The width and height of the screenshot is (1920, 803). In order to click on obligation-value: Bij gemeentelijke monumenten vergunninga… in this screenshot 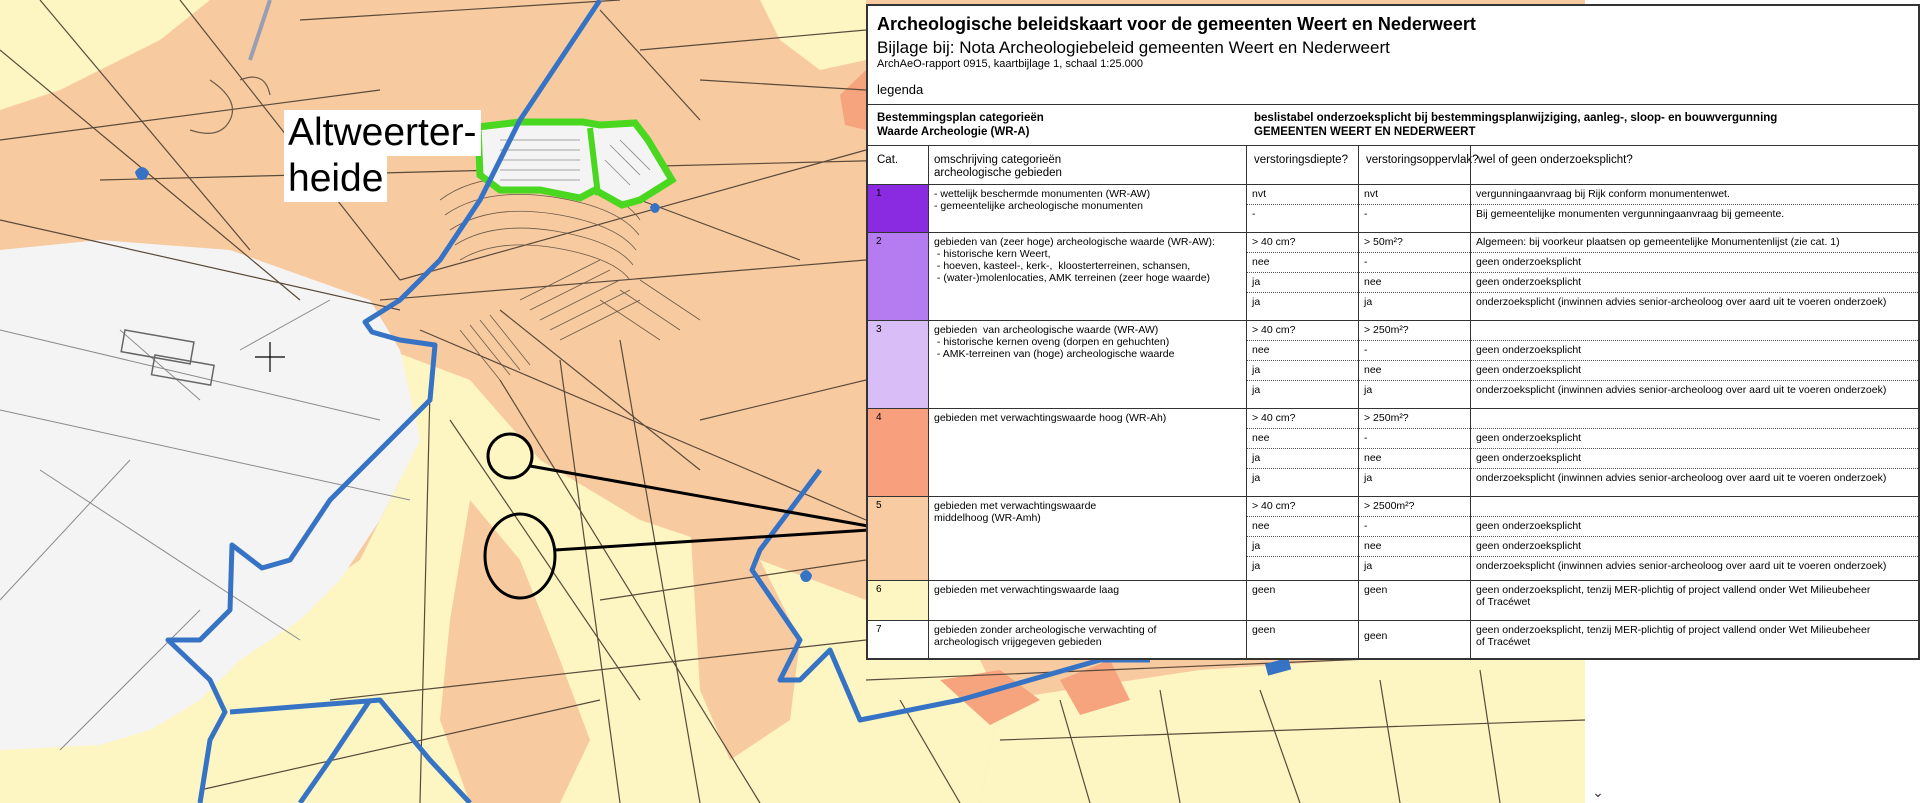, I will do `click(1630, 214)`.